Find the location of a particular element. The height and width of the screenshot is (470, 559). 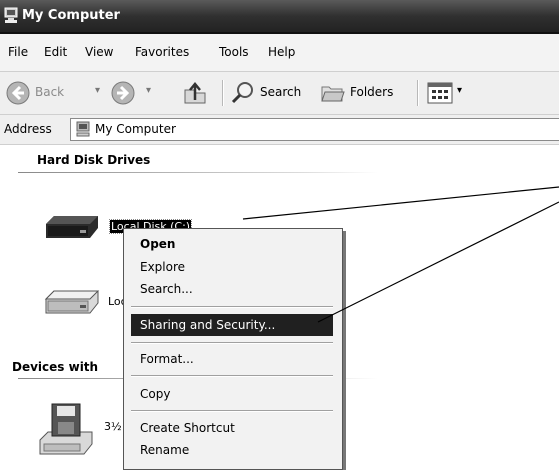

title-bar: My Computer is located at coordinates (279, 17).